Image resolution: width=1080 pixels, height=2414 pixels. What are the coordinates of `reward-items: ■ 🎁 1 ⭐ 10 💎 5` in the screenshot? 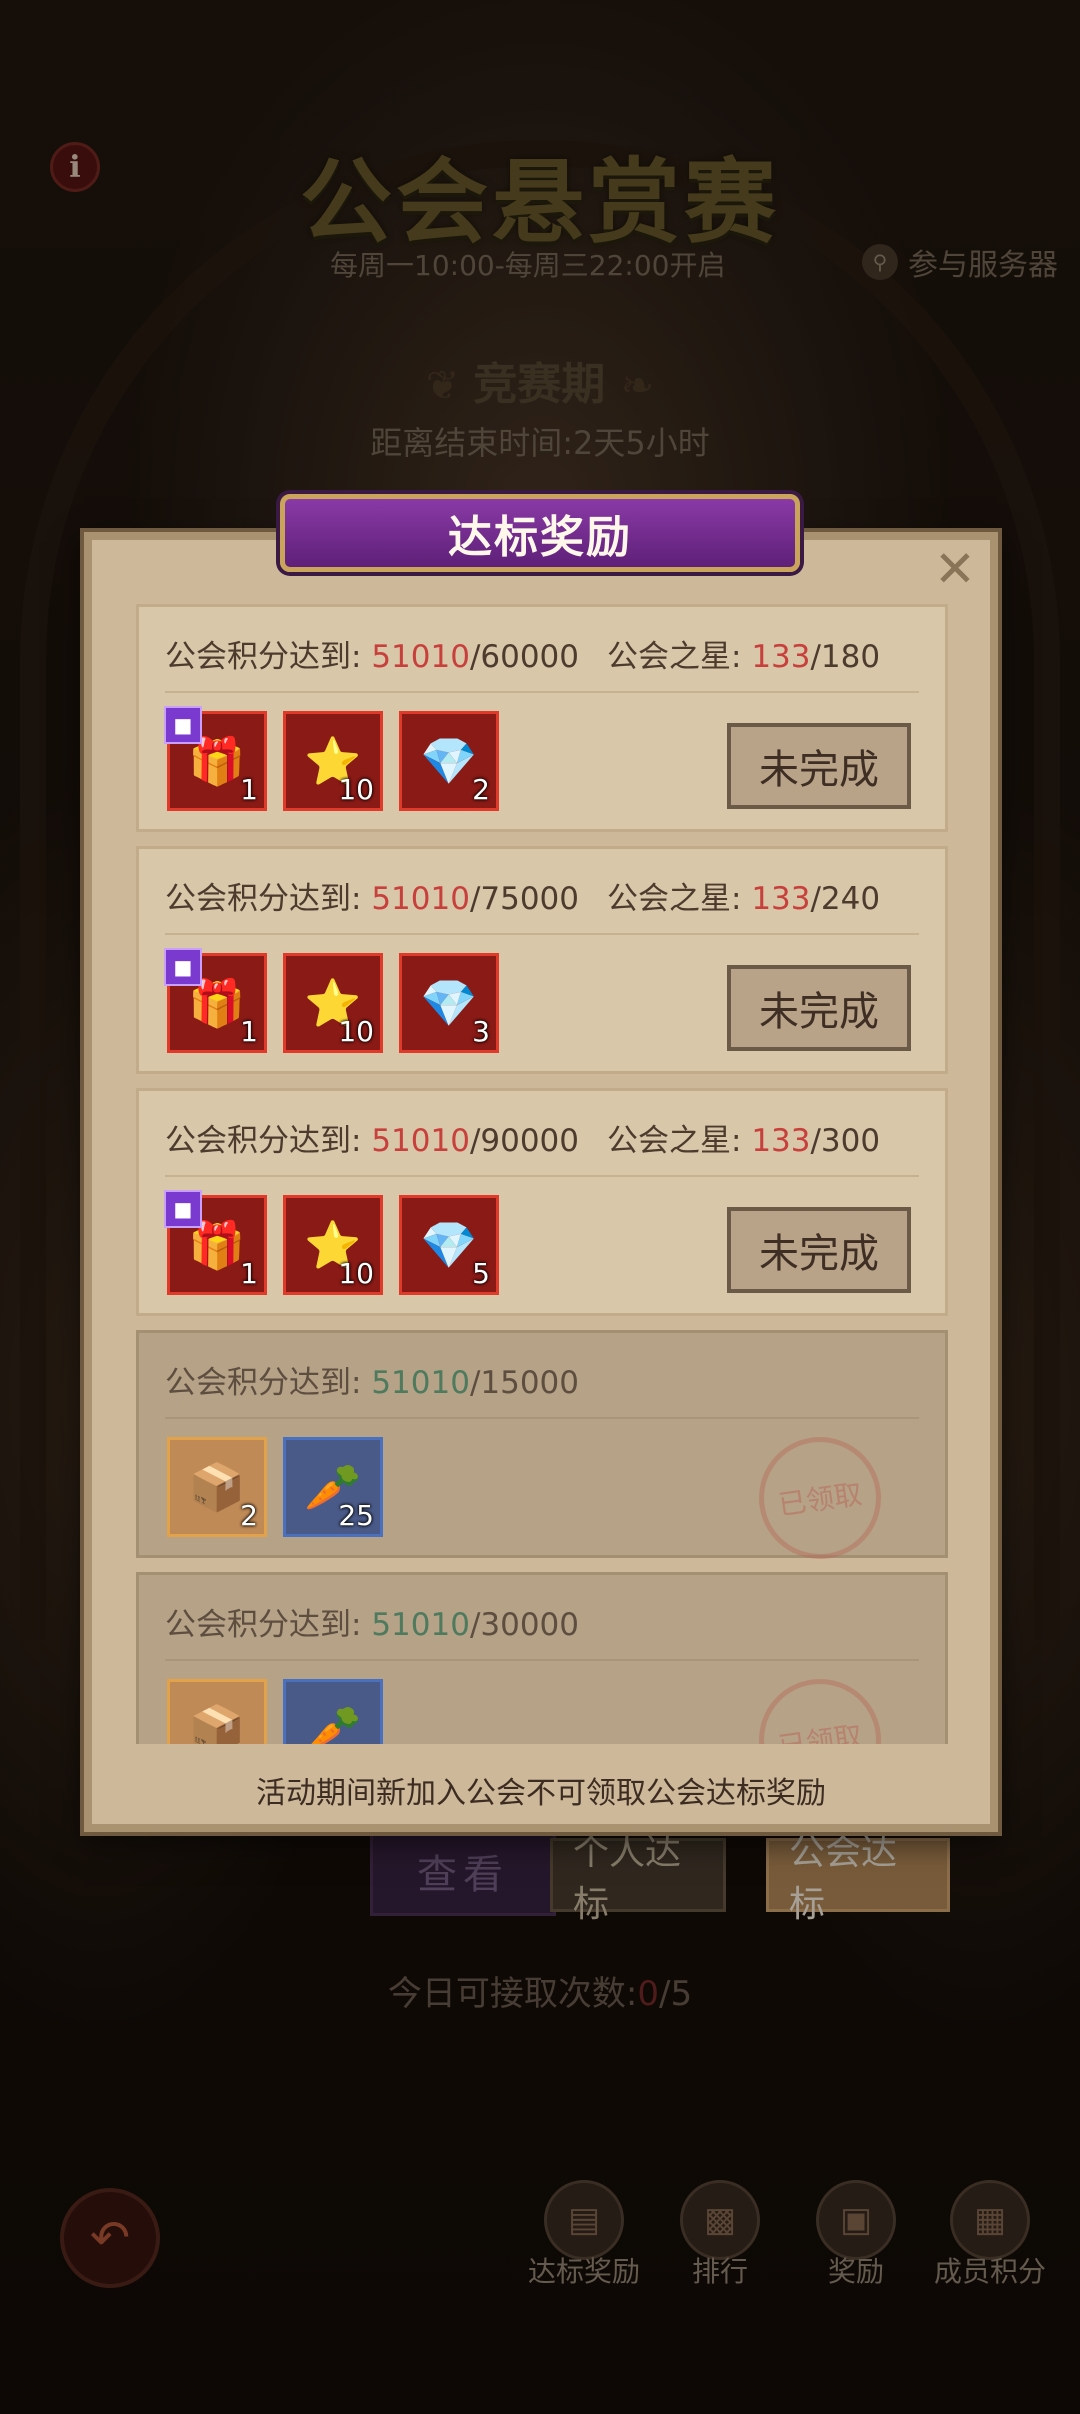 It's located at (339, 1242).